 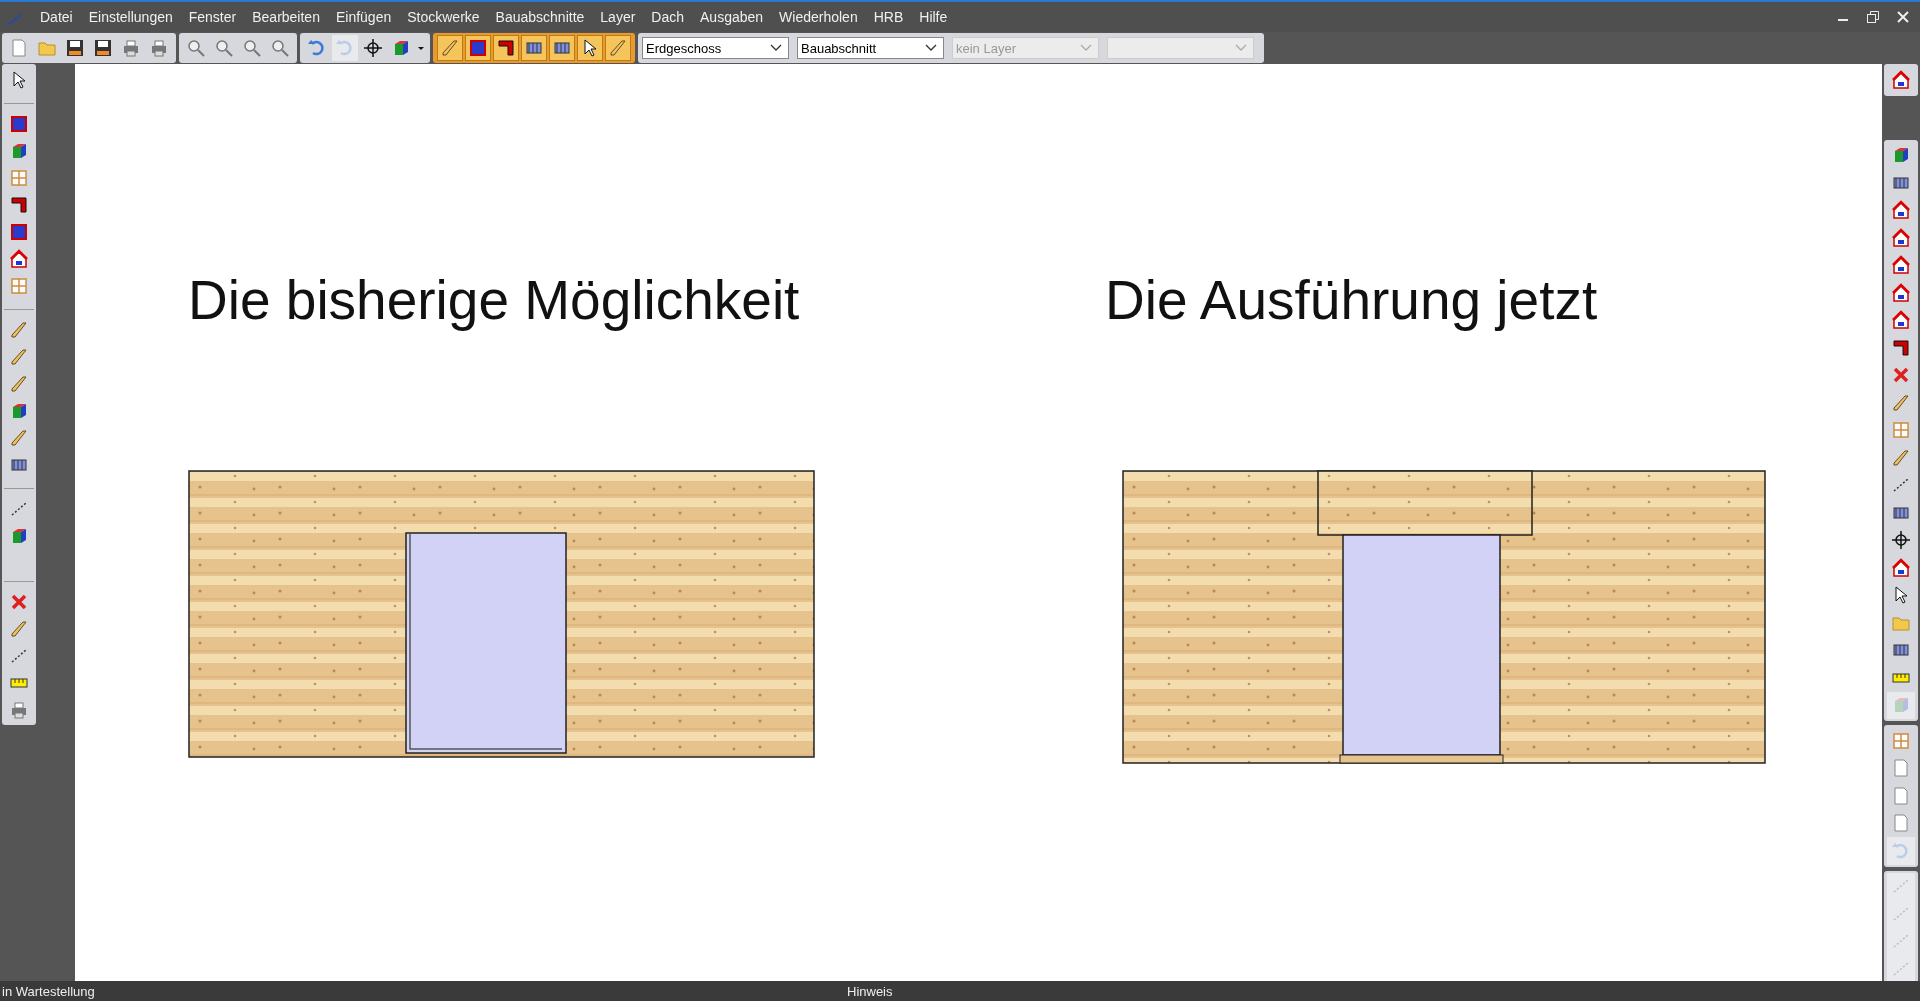 What do you see at coordinates (888, 17) in the screenshot?
I see `menu-item: HRB` at bounding box center [888, 17].